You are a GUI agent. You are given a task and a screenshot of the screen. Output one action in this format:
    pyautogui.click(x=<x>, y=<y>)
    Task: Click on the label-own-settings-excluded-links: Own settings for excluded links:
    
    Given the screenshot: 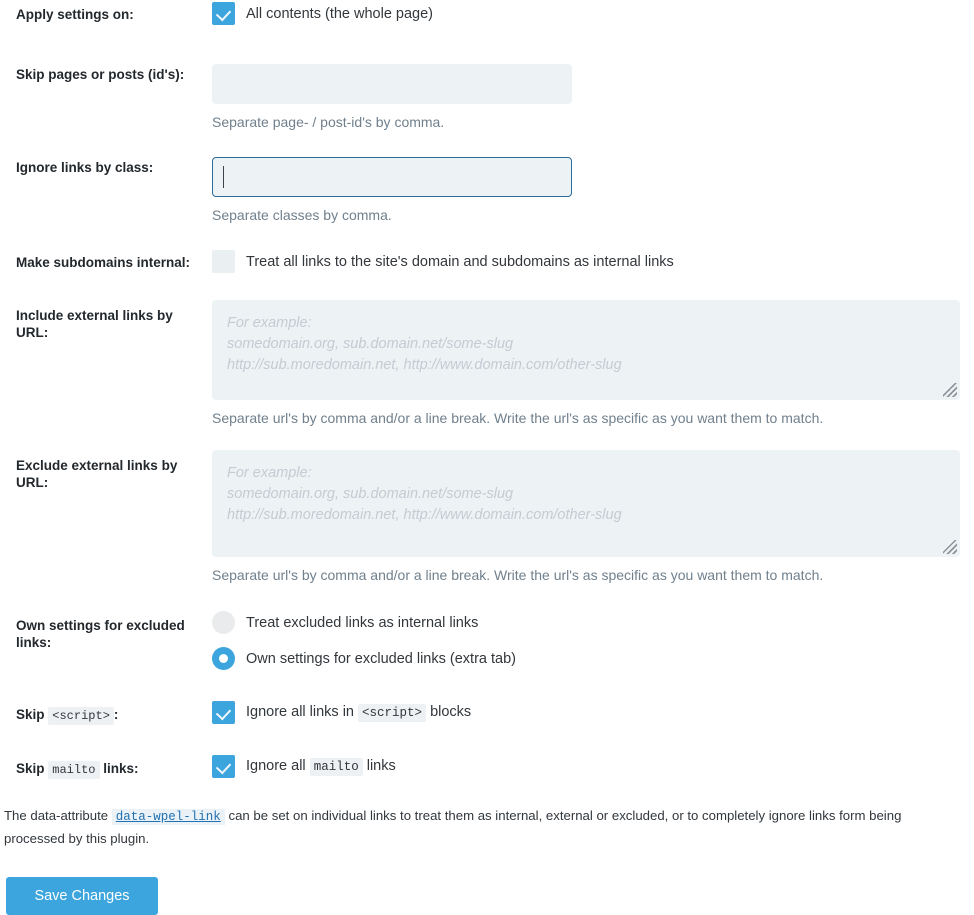 What is the action you would take?
    pyautogui.click(x=100, y=634)
    